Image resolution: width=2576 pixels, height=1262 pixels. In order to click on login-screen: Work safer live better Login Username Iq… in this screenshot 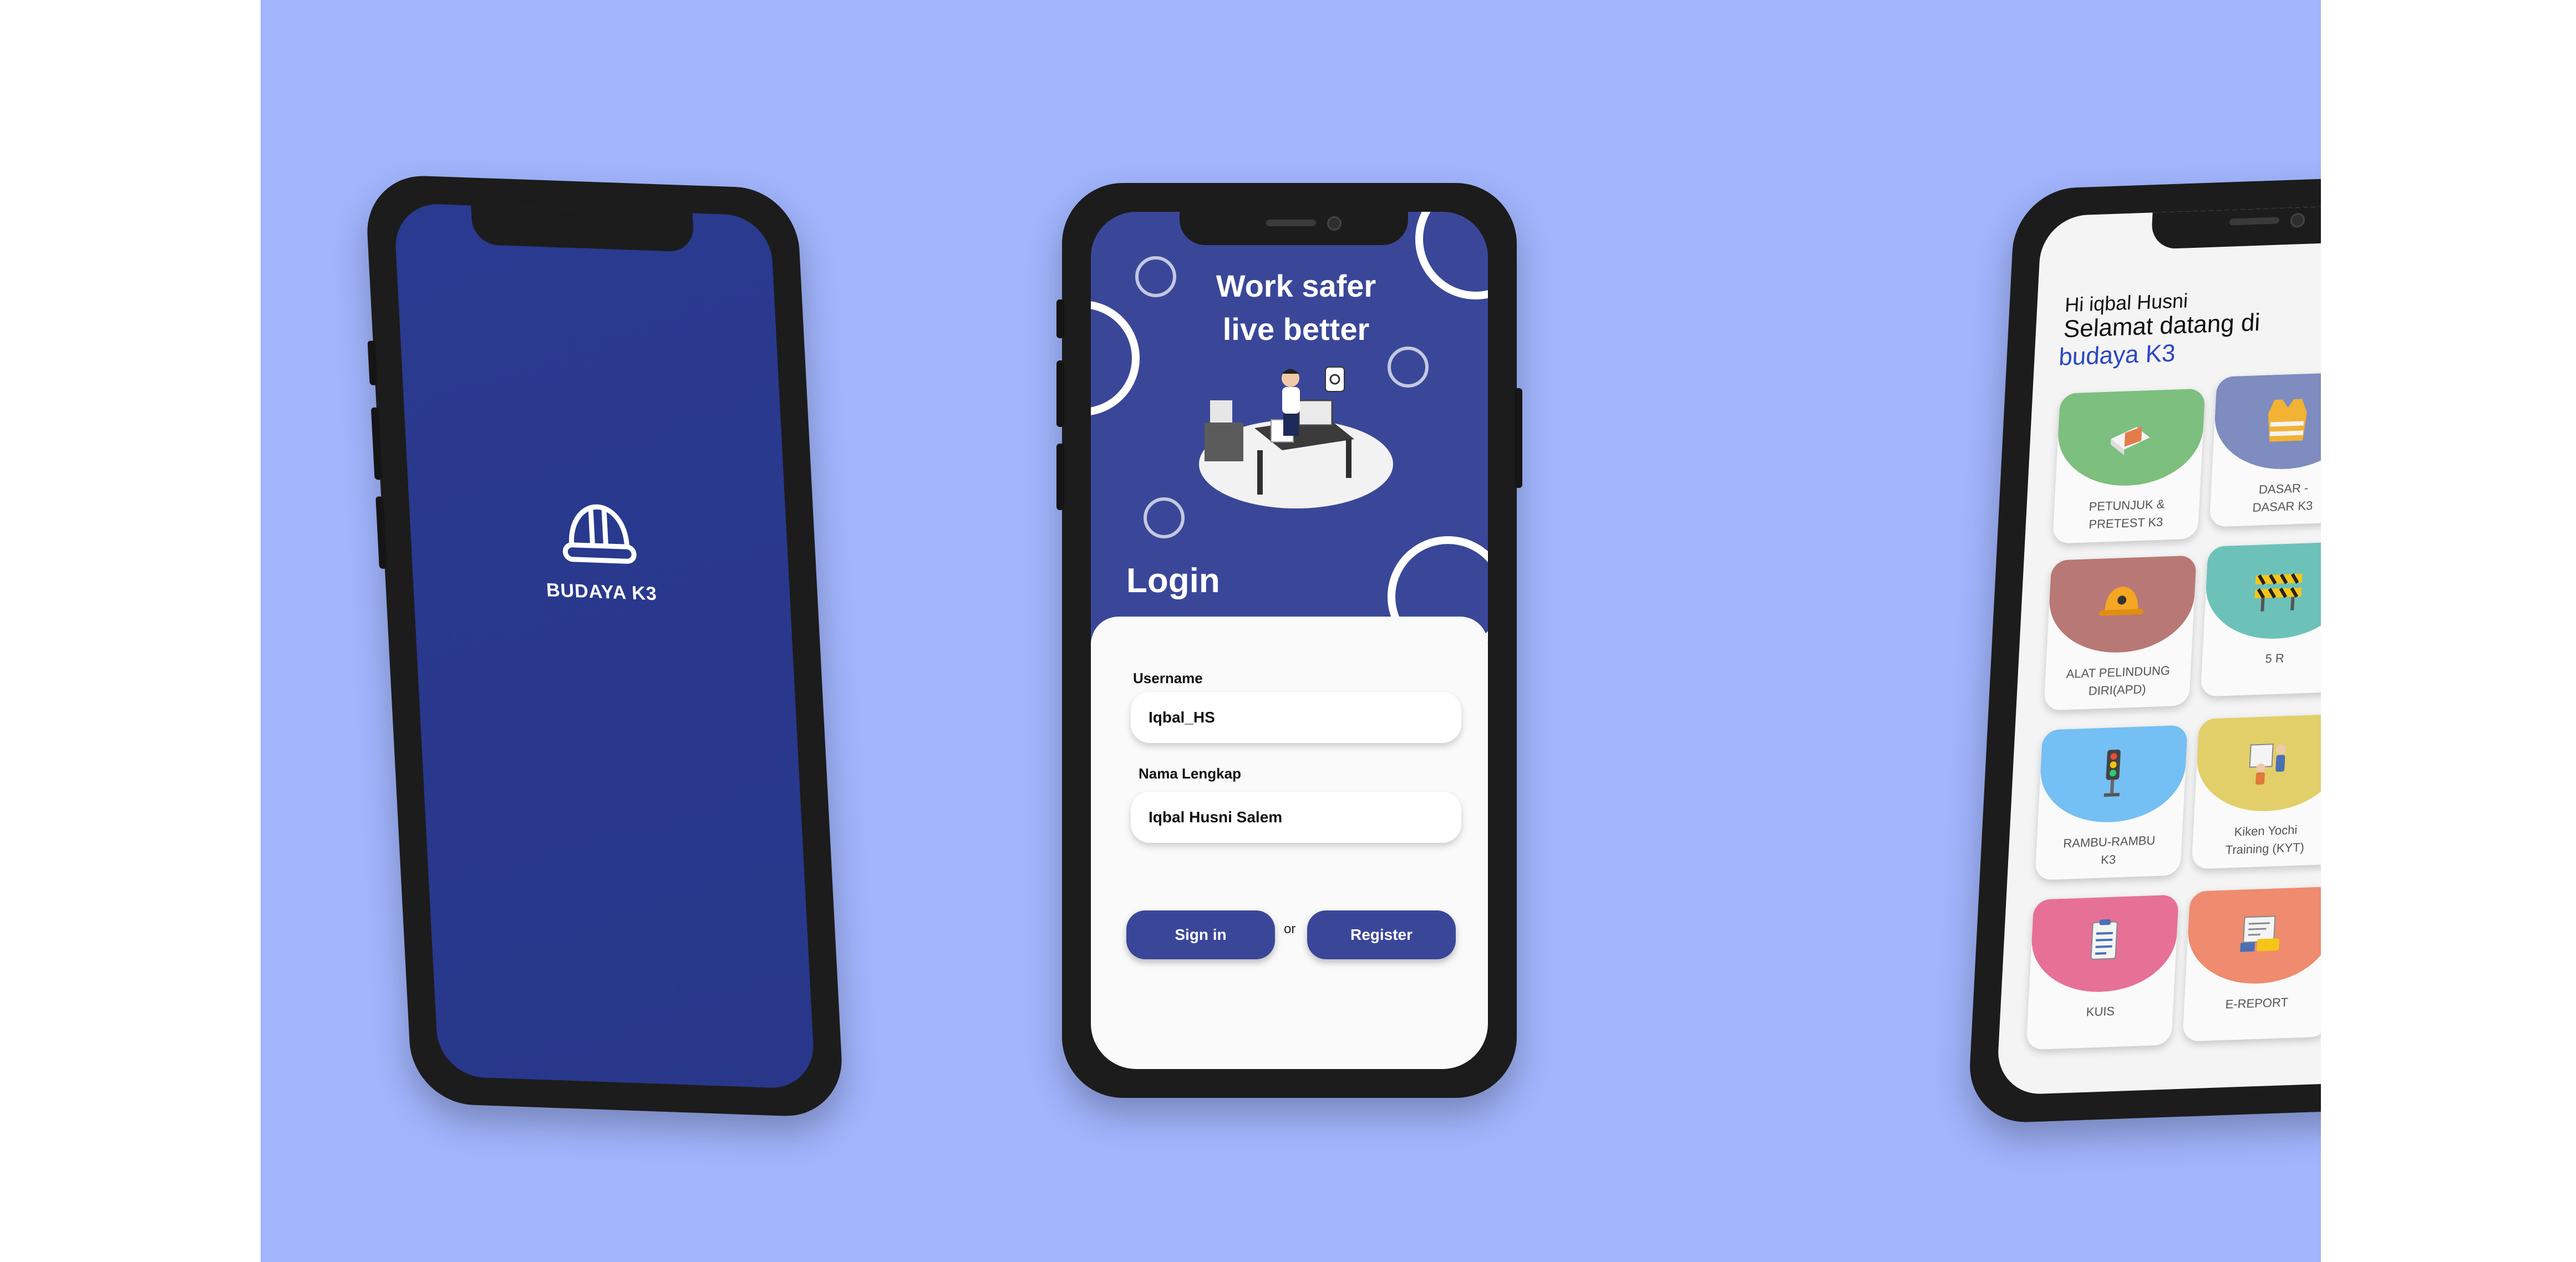, I will do `click(1289, 641)`.